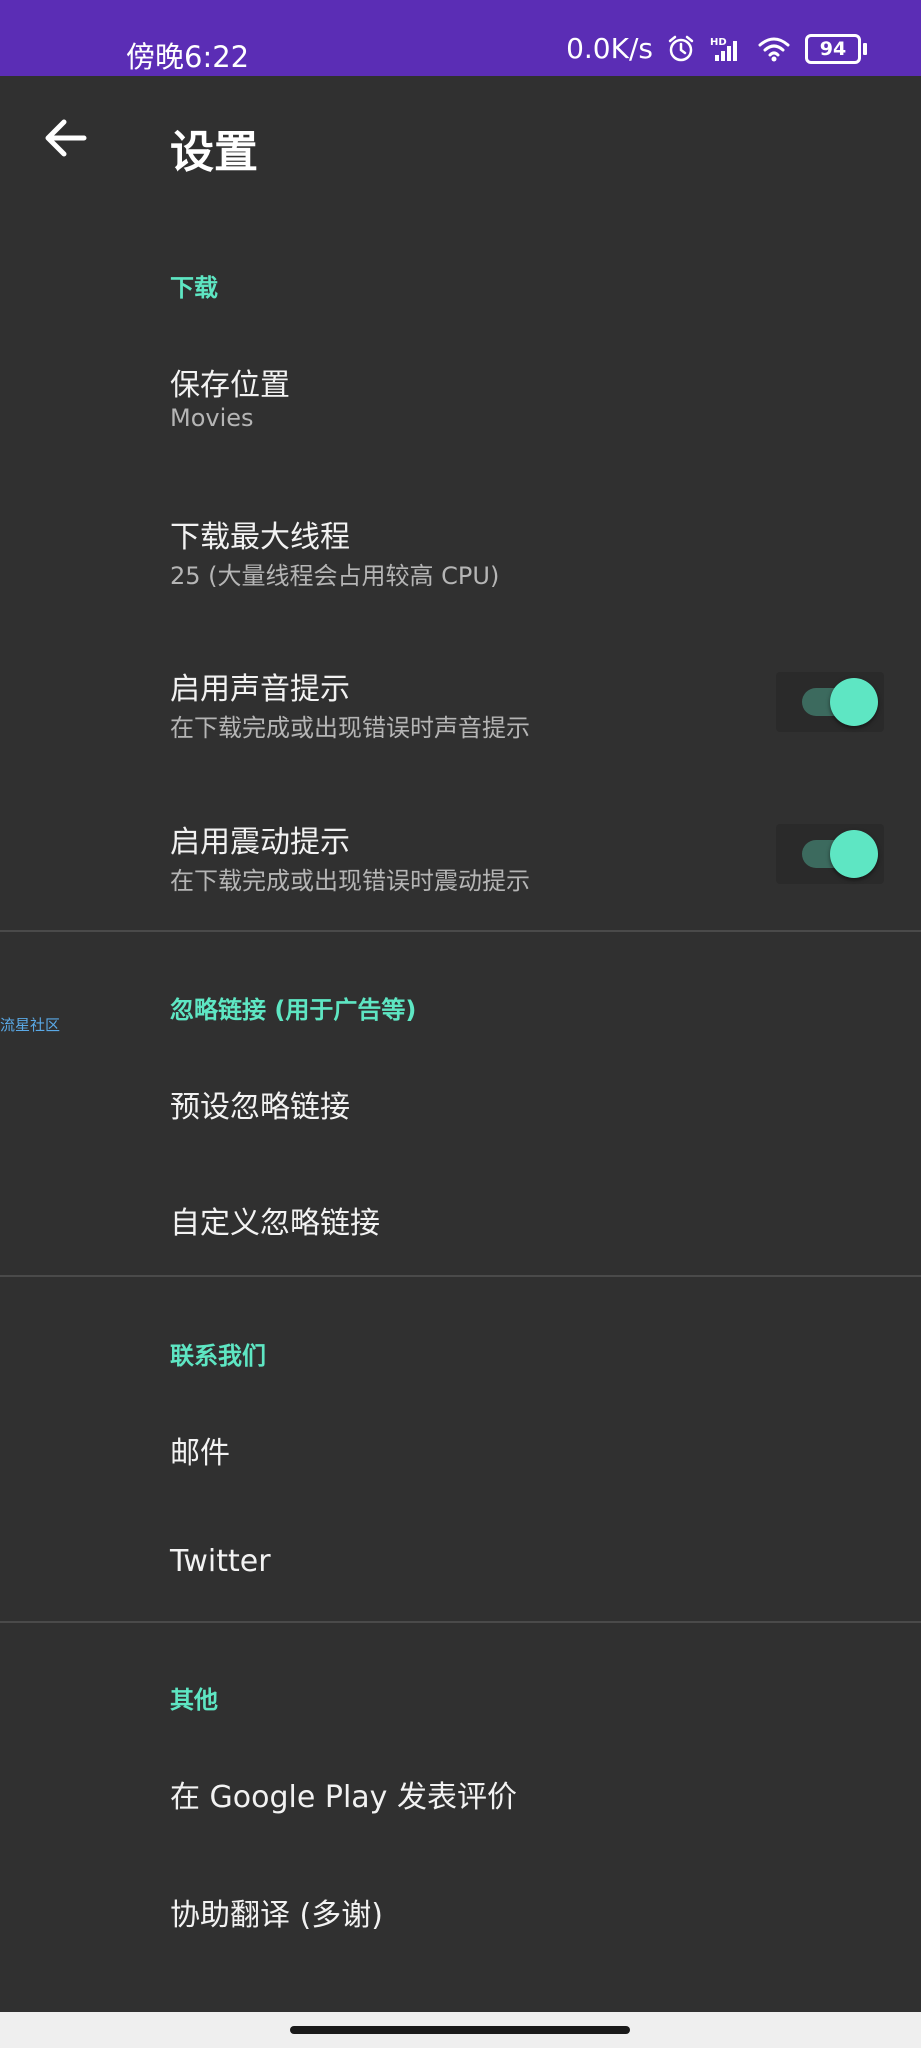 This screenshot has width=921, height=2048. Describe the element at coordinates (220, 1561) in the screenshot. I see `setting-title: Twitter` at that location.